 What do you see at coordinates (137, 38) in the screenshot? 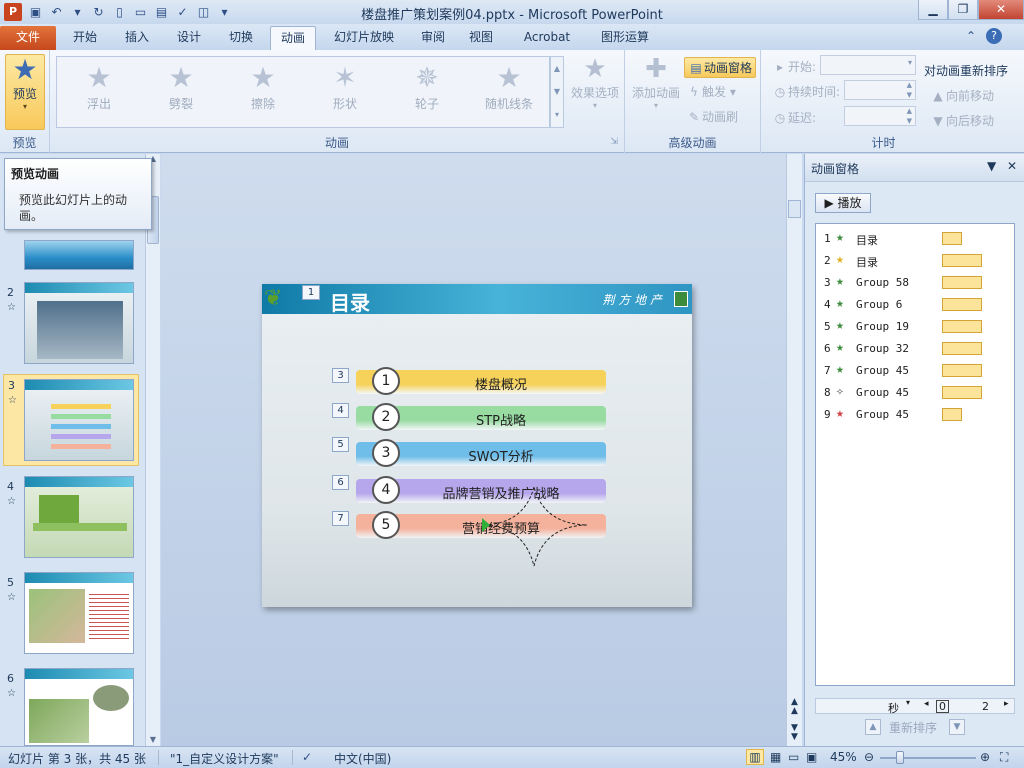
I see `tab-insert: 插入` at bounding box center [137, 38].